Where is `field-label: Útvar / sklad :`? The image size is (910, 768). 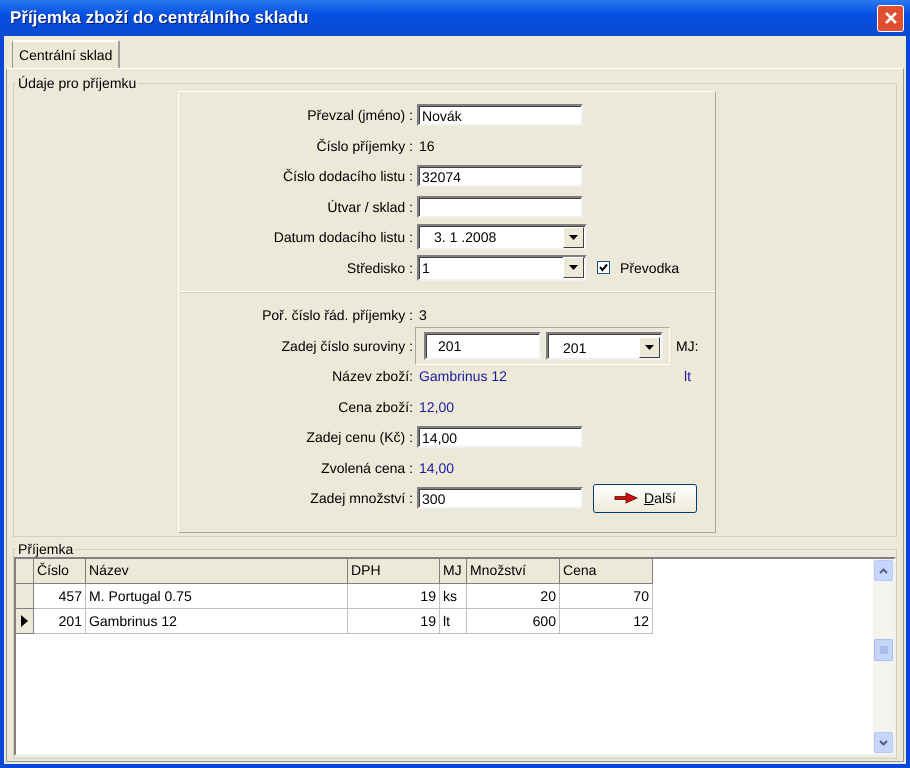 field-label: Útvar / sklad : is located at coordinates (370, 206).